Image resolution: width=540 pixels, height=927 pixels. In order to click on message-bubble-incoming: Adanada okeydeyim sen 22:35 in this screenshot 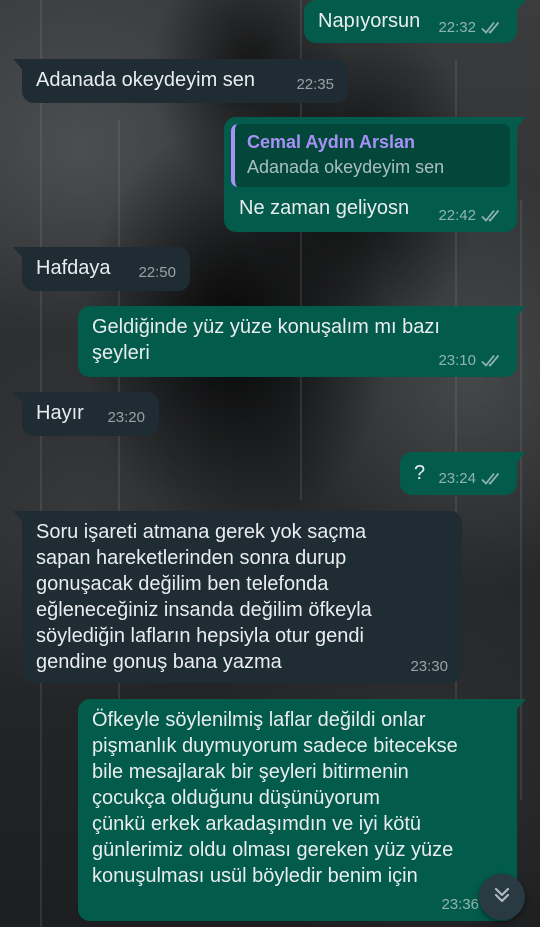, I will do `click(180, 81)`.